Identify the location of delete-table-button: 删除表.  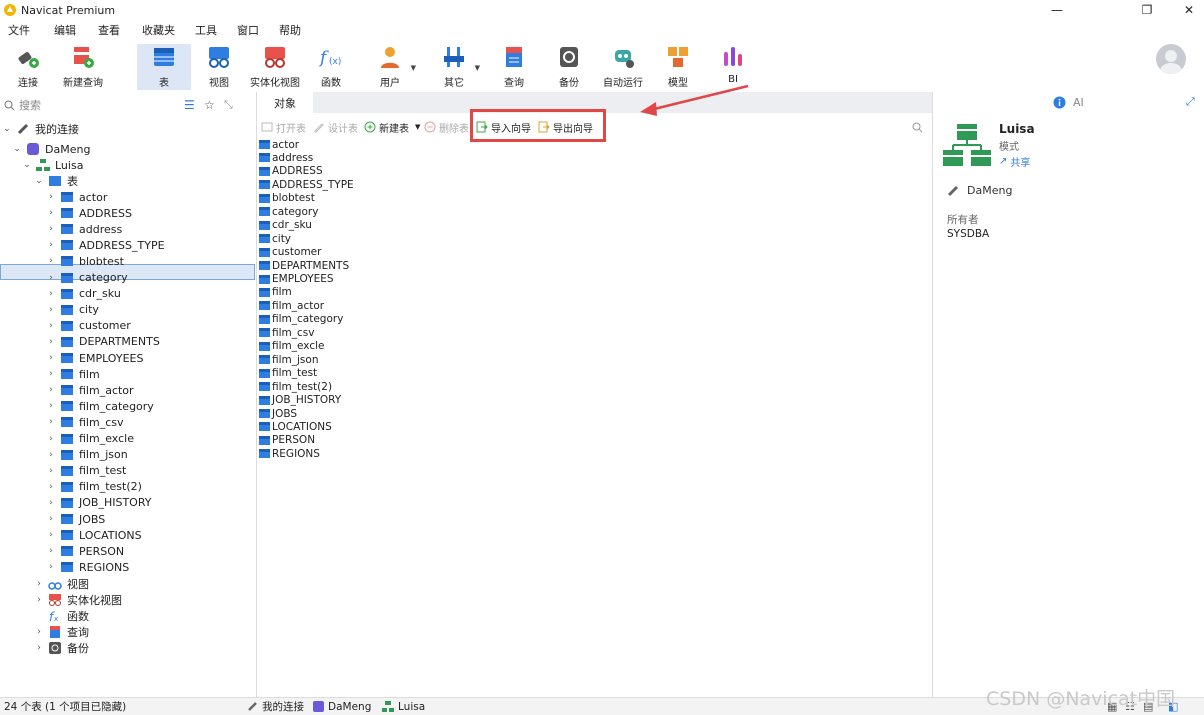
(446, 127).